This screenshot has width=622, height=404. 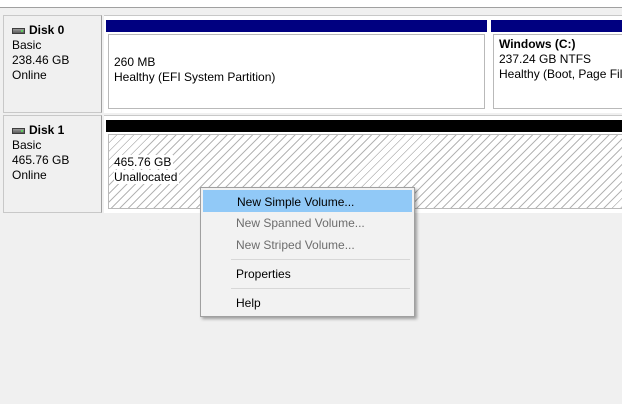 What do you see at coordinates (47, 130) in the screenshot?
I see `disk-name: Disk 1` at bounding box center [47, 130].